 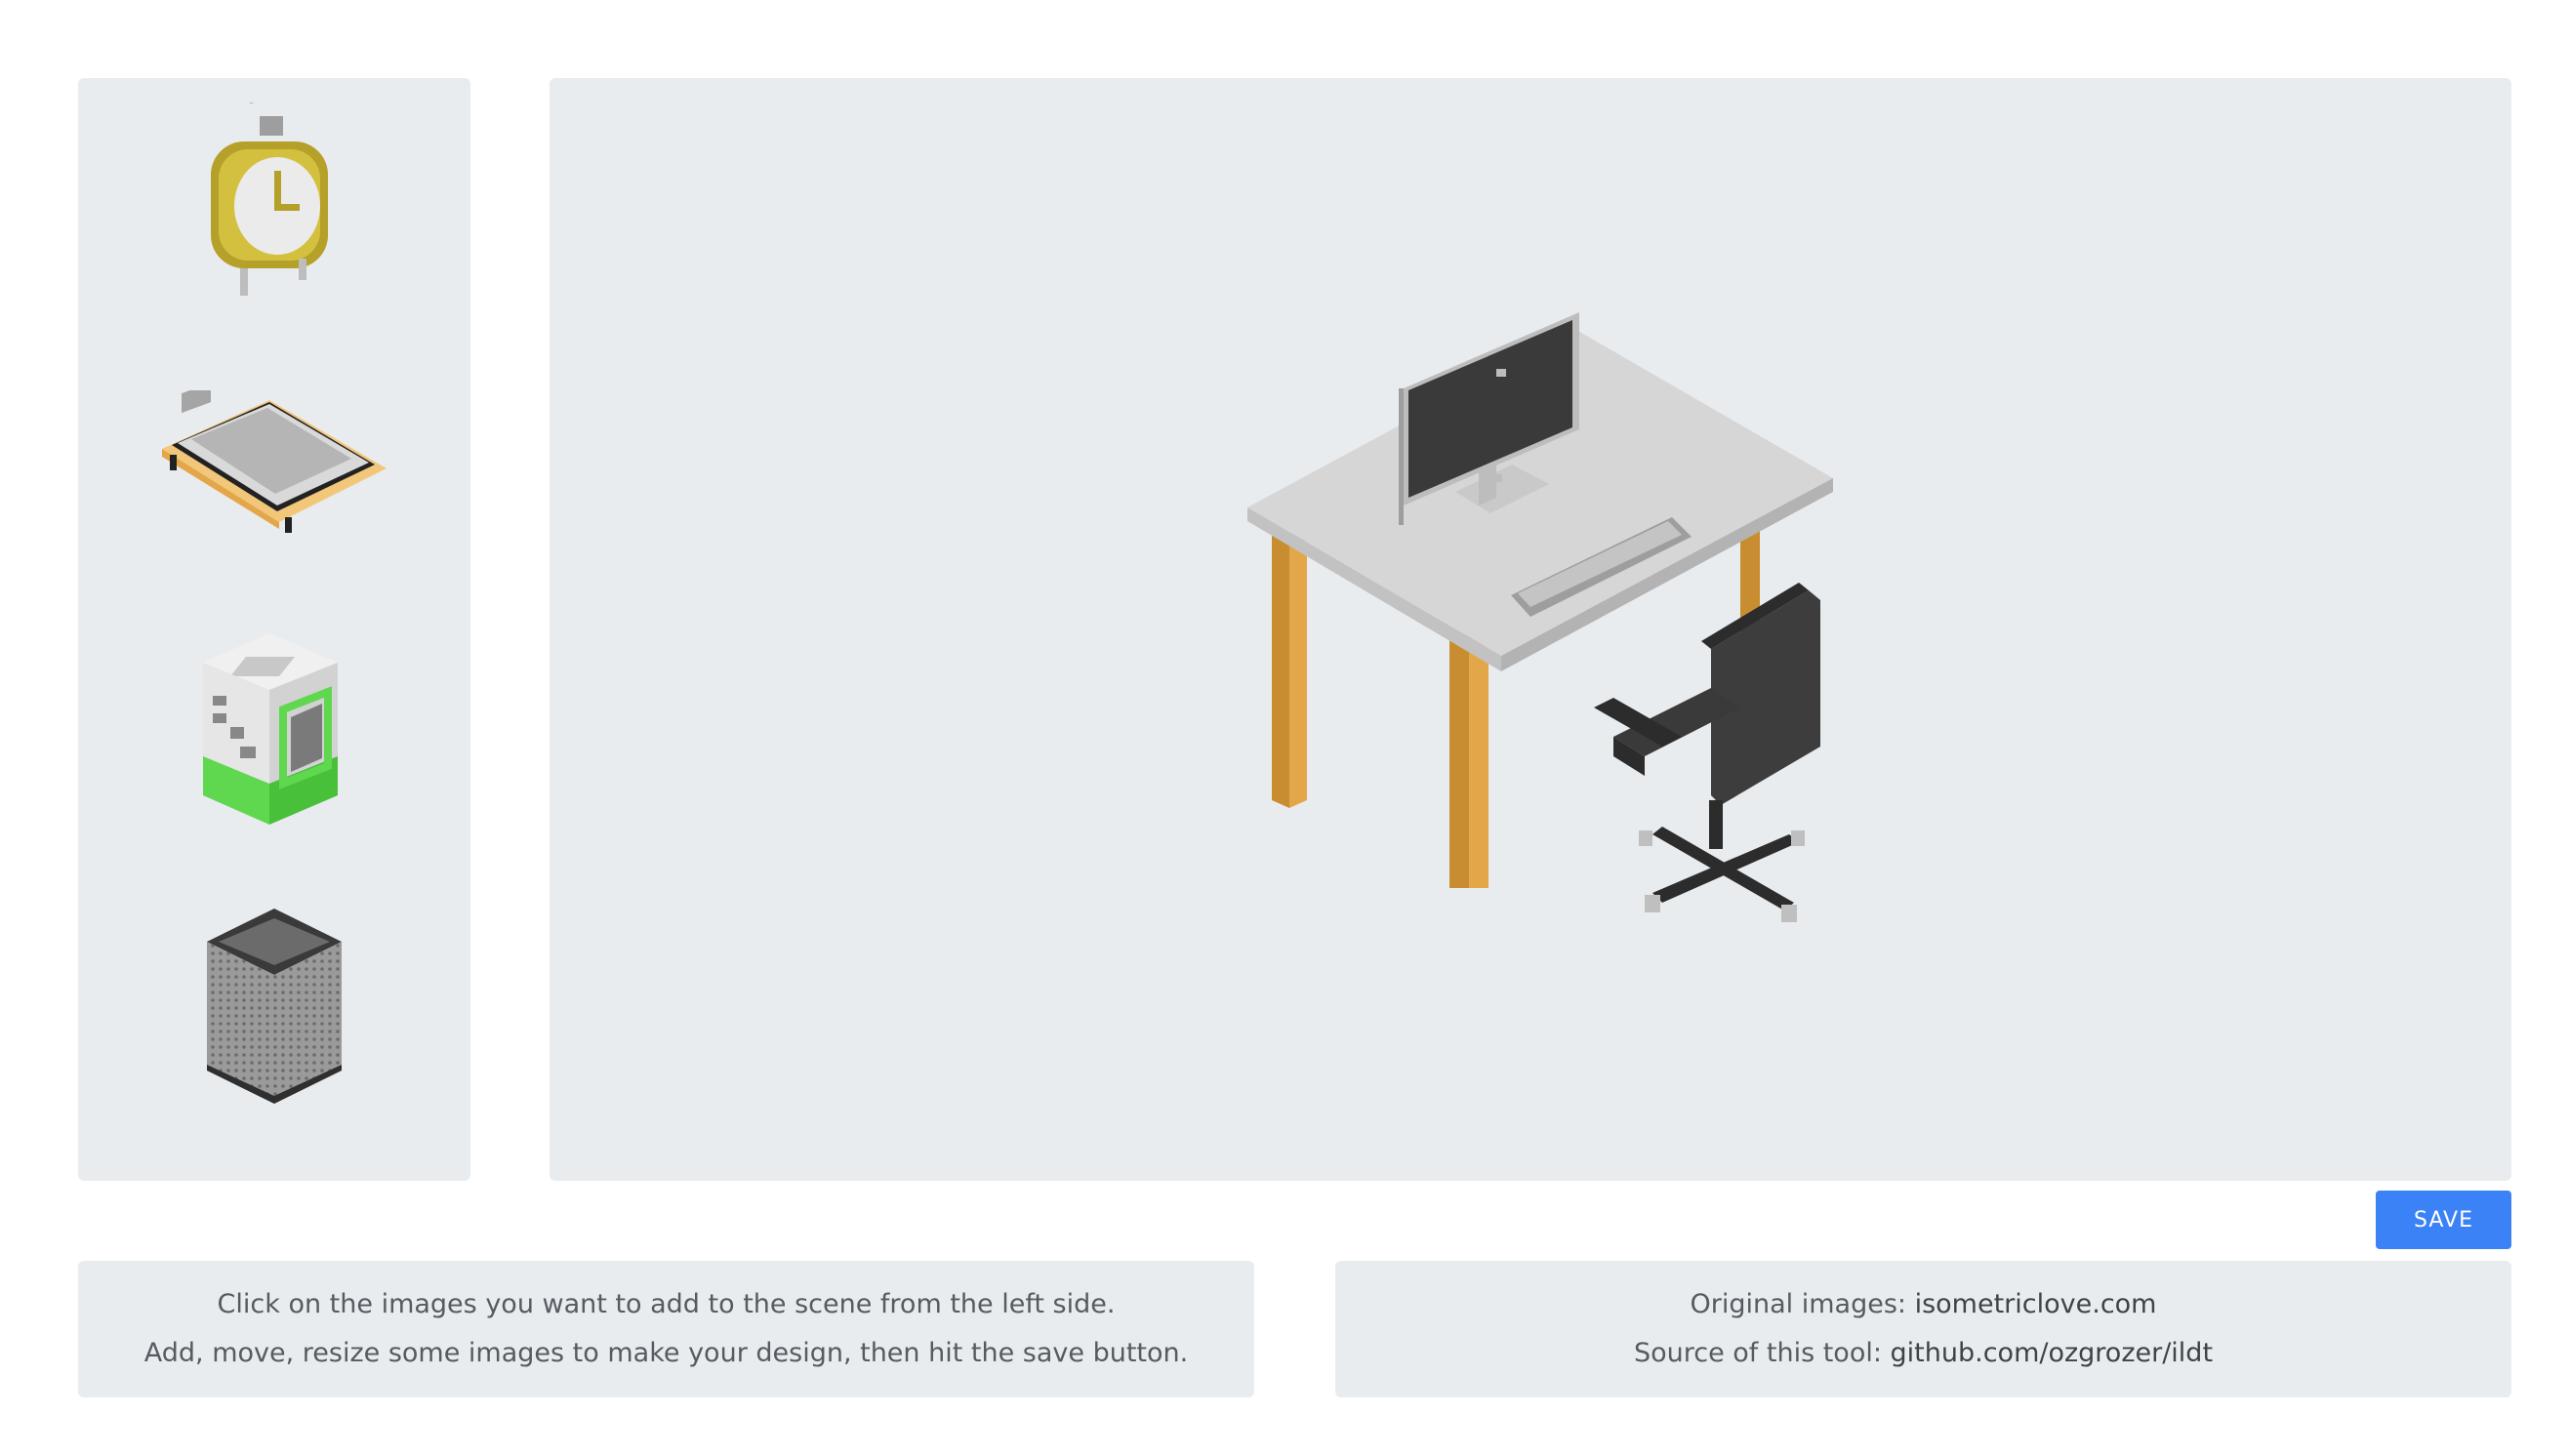 I want to click on credits-original-line: Original images: isometriclove.com, so click(x=1924, y=1304).